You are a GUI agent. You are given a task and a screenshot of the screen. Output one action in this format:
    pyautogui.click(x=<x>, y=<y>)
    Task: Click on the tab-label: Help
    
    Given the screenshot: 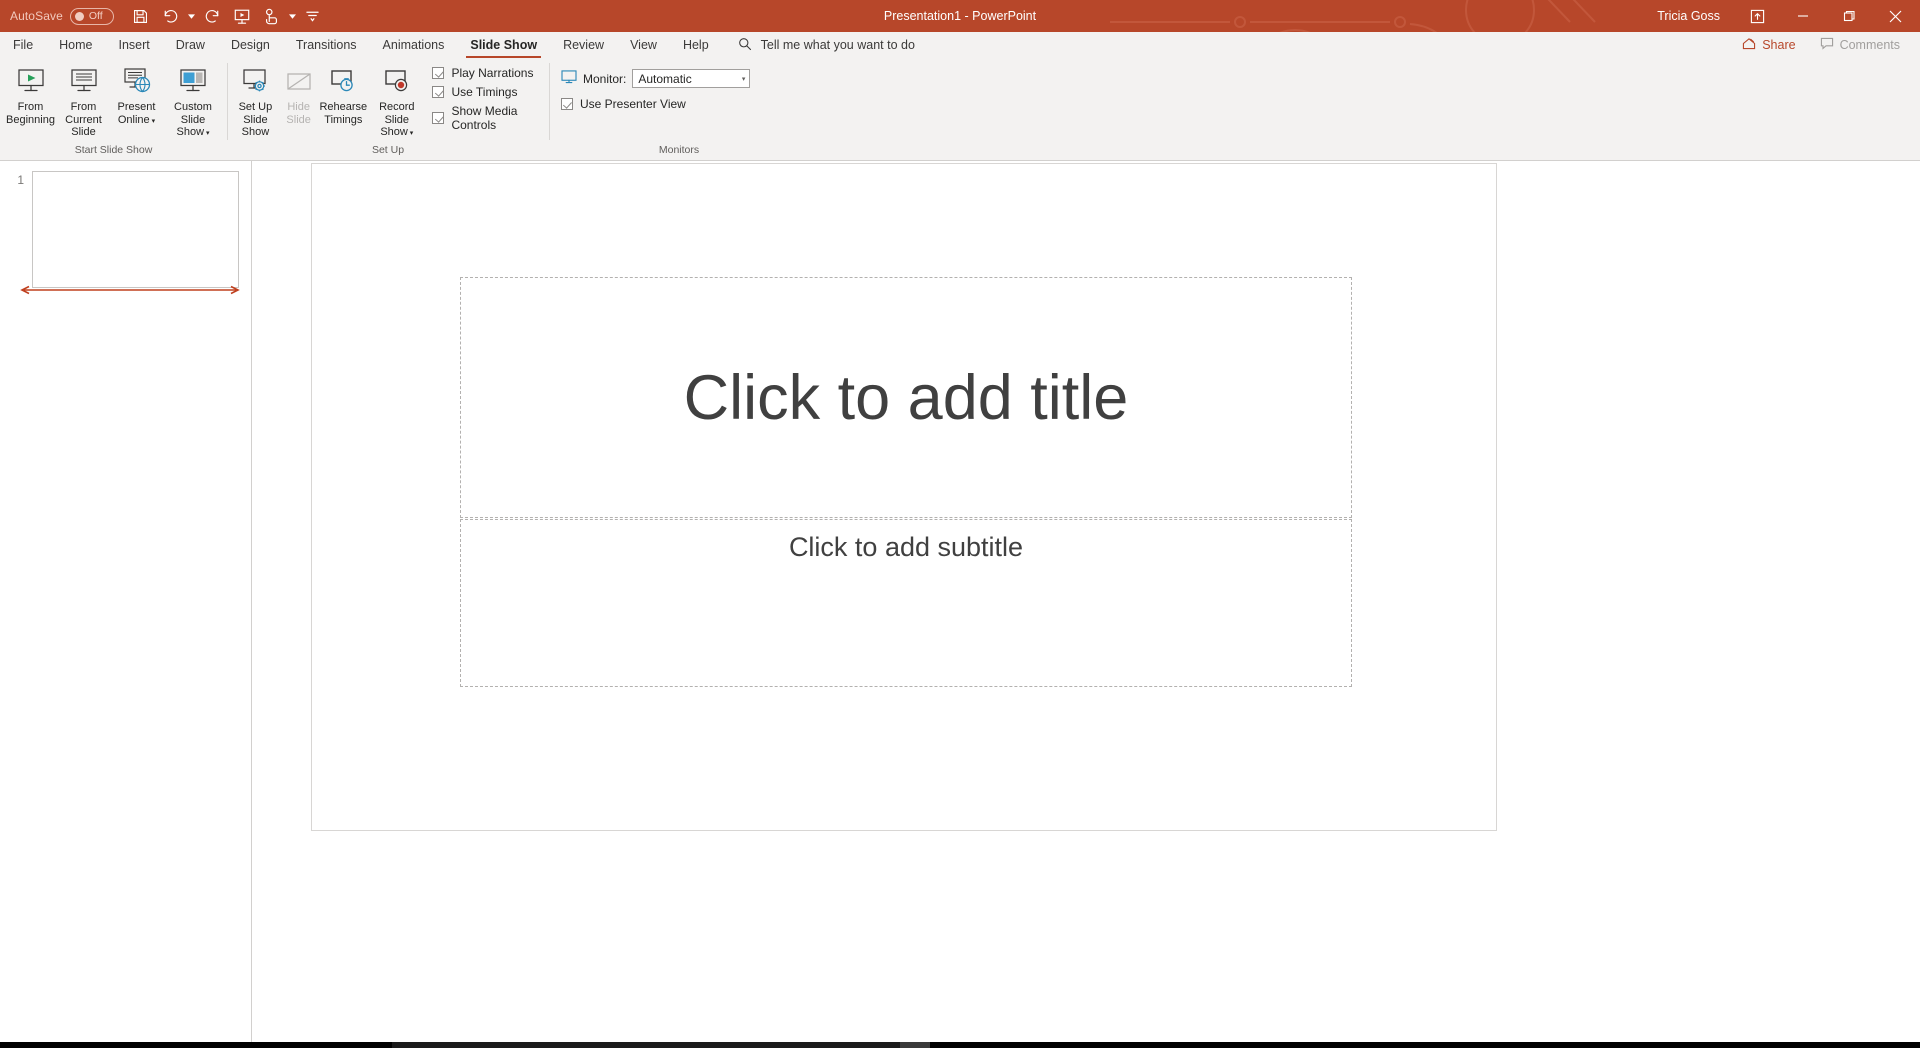 What is the action you would take?
    pyautogui.click(x=695, y=45)
    